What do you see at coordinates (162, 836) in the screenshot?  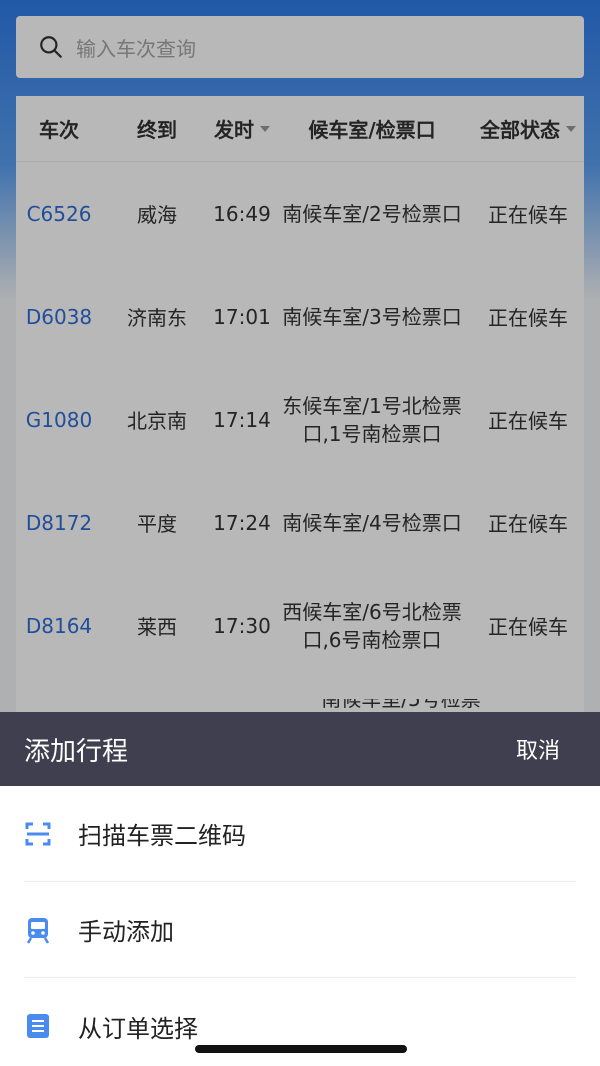 I see `option-label: 扫描车票二维码` at bounding box center [162, 836].